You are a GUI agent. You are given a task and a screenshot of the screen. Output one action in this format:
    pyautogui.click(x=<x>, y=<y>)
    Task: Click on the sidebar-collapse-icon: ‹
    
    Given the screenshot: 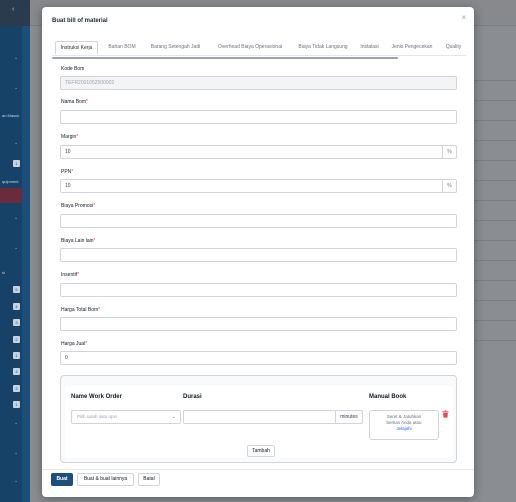 What is the action you would take?
    pyautogui.click(x=13, y=9)
    